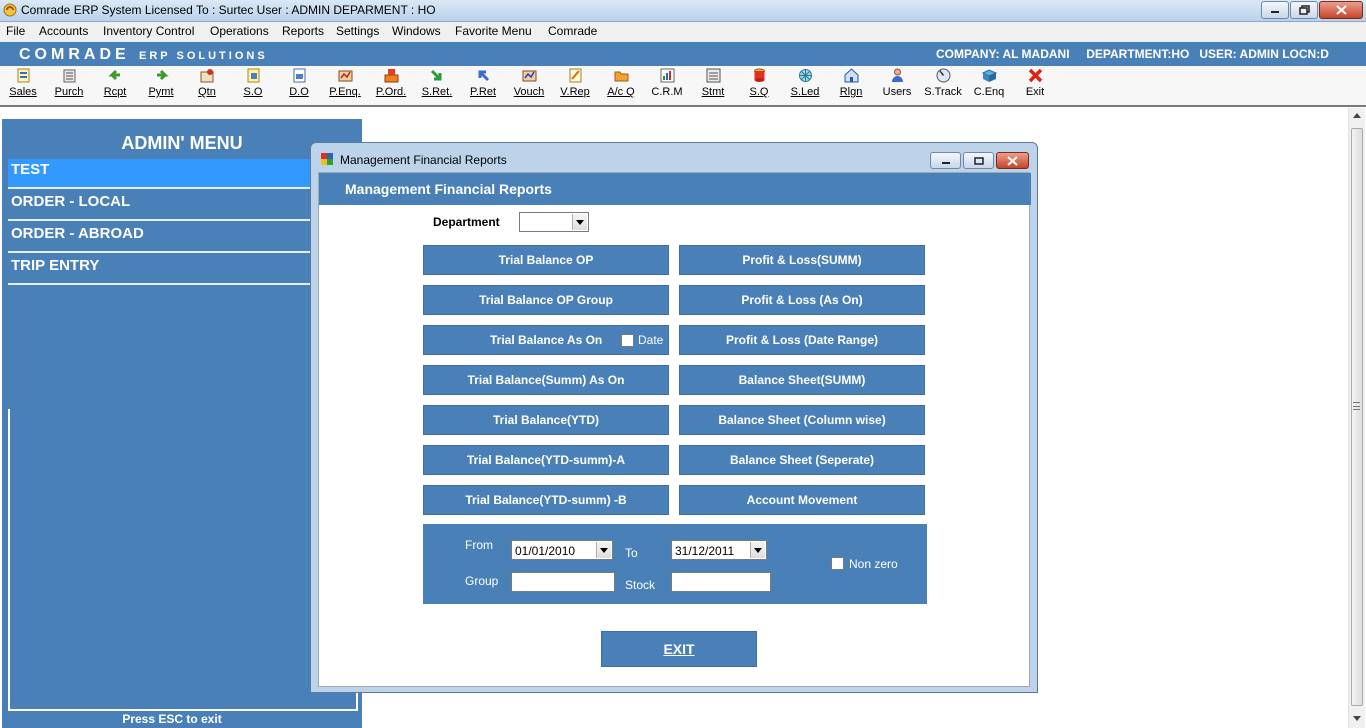 This screenshot has height=728, width=1366. Describe the element at coordinates (943, 85) in the screenshot. I see `toolbar-strack-button: S.Track` at that location.